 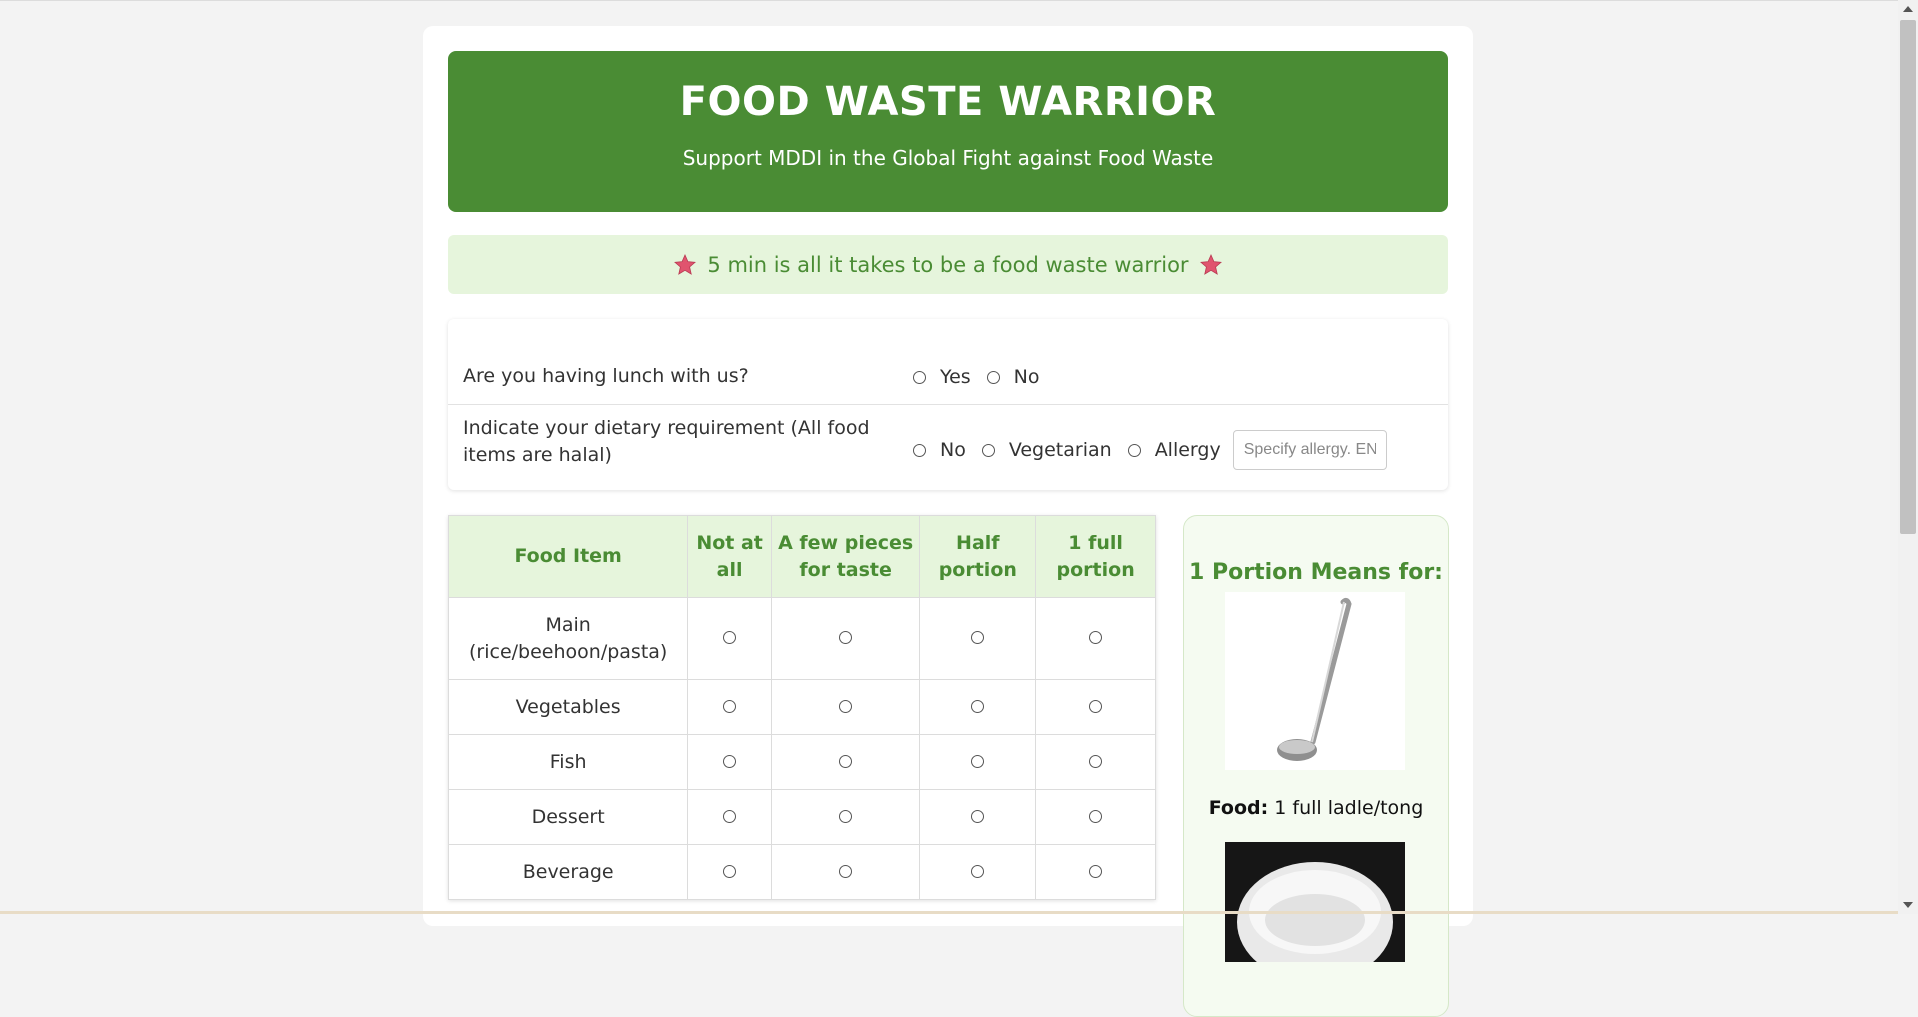 I want to click on page-title: FOOD WASTE WARRIOR, so click(x=948, y=102).